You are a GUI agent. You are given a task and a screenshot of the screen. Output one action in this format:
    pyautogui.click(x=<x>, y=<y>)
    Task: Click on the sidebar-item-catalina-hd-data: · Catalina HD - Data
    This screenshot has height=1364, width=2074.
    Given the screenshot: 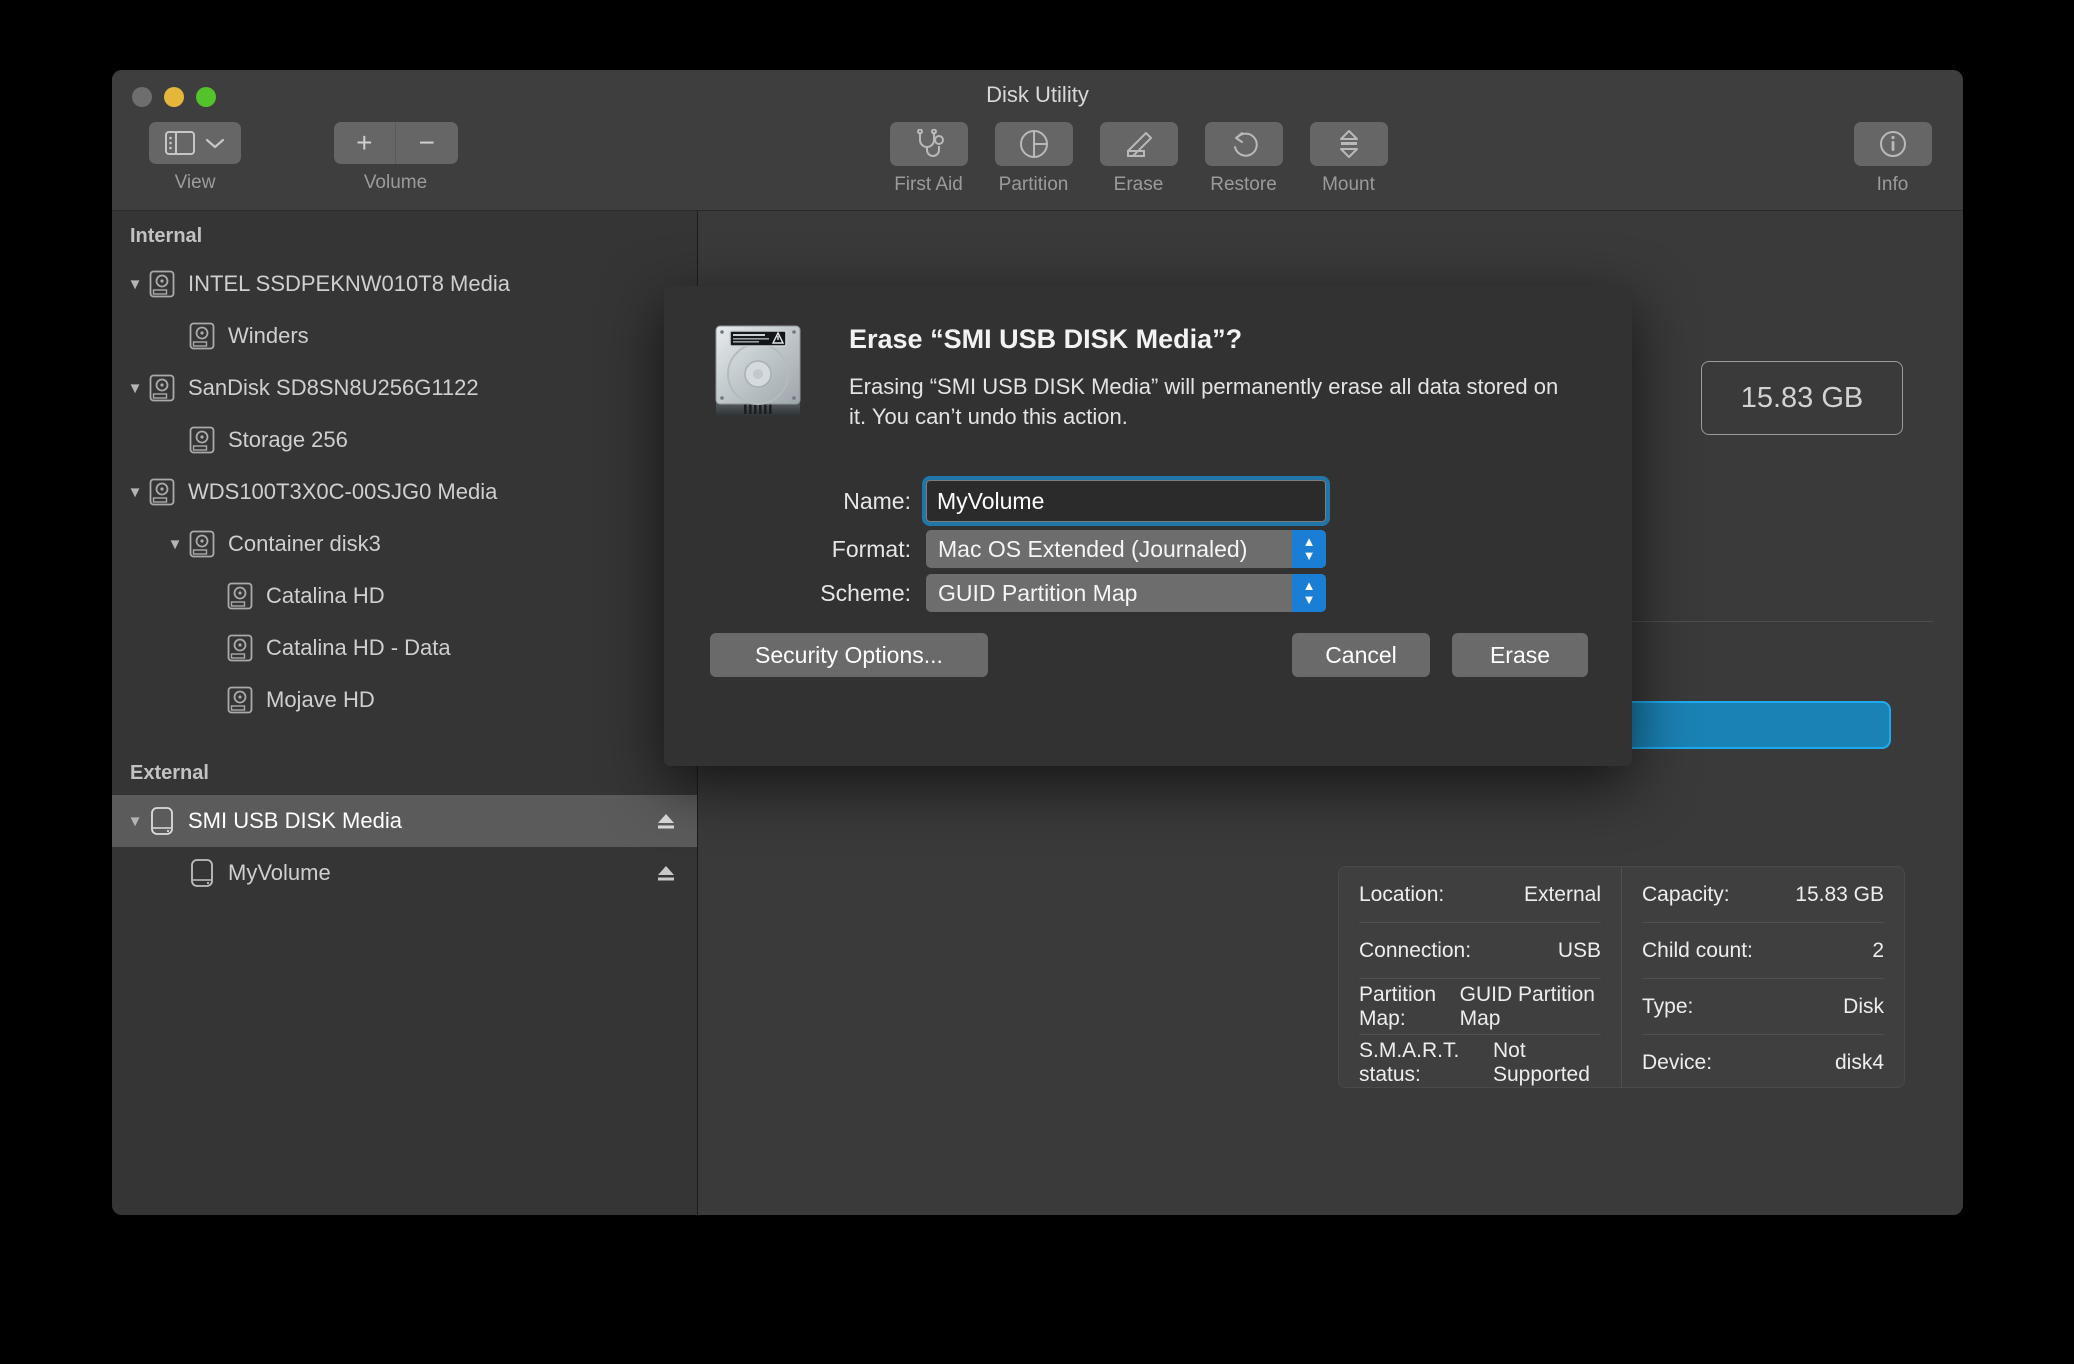 What is the action you would take?
    pyautogui.click(x=404, y=648)
    